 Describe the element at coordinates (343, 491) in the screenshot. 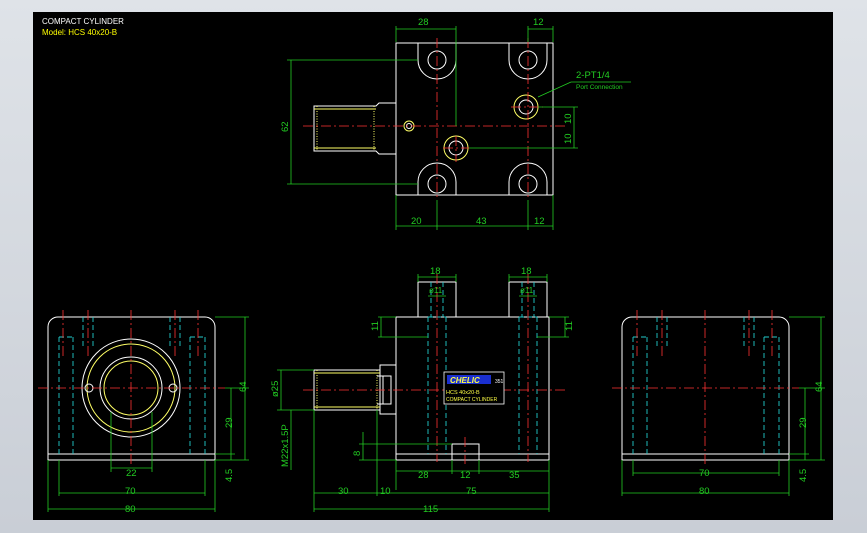

I see `dim-f-30: 30` at that location.